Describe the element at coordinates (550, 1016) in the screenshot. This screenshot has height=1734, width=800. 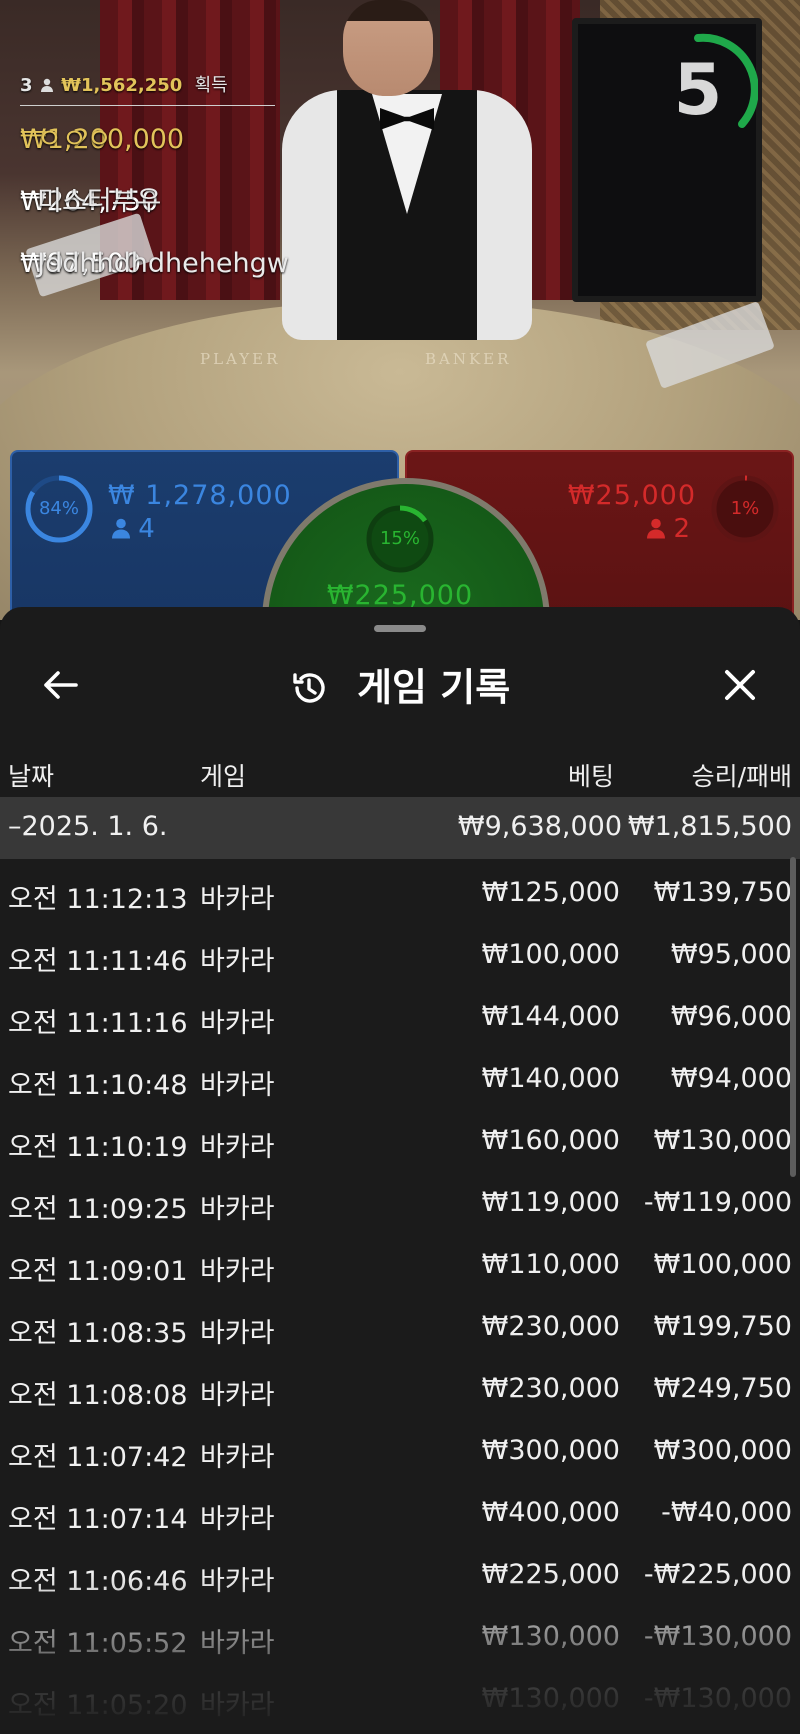
I see `row-bet: ₩144,000` at that location.